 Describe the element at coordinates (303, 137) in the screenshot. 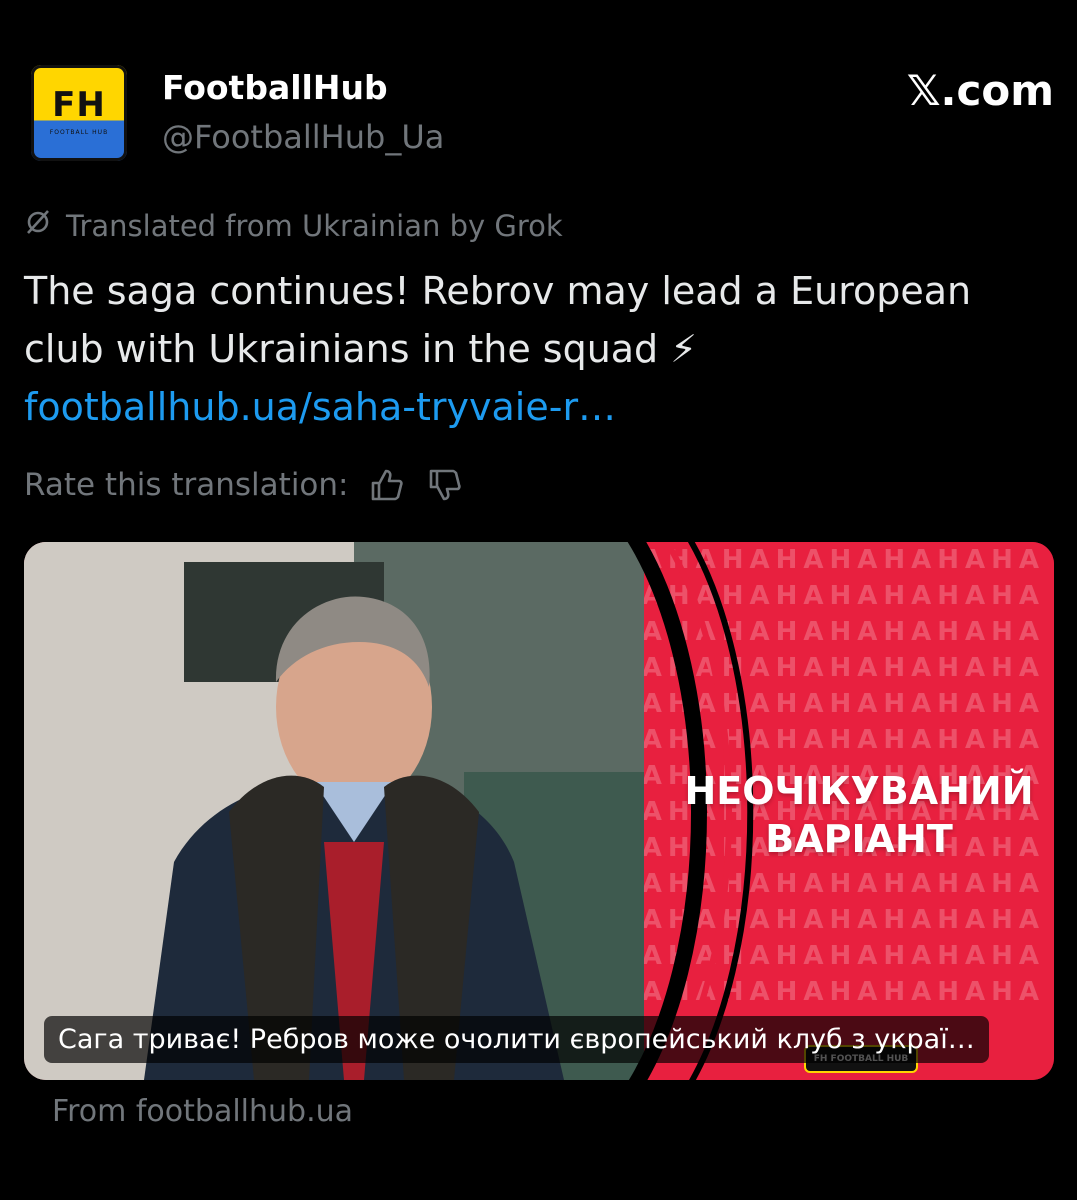

I see `author-handle: @FootballHub_Ua` at that location.